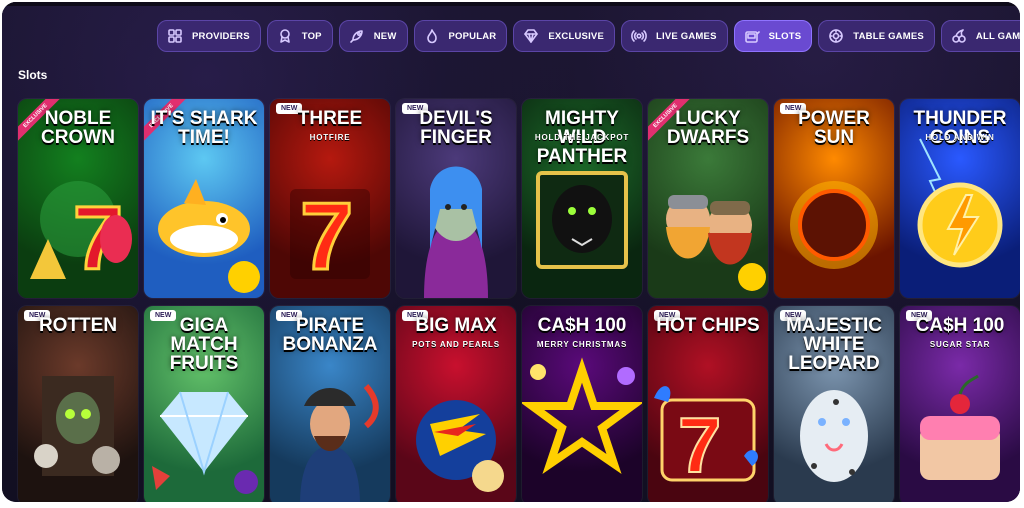  What do you see at coordinates (511, 4) in the screenshot?
I see `top-bar` at bounding box center [511, 4].